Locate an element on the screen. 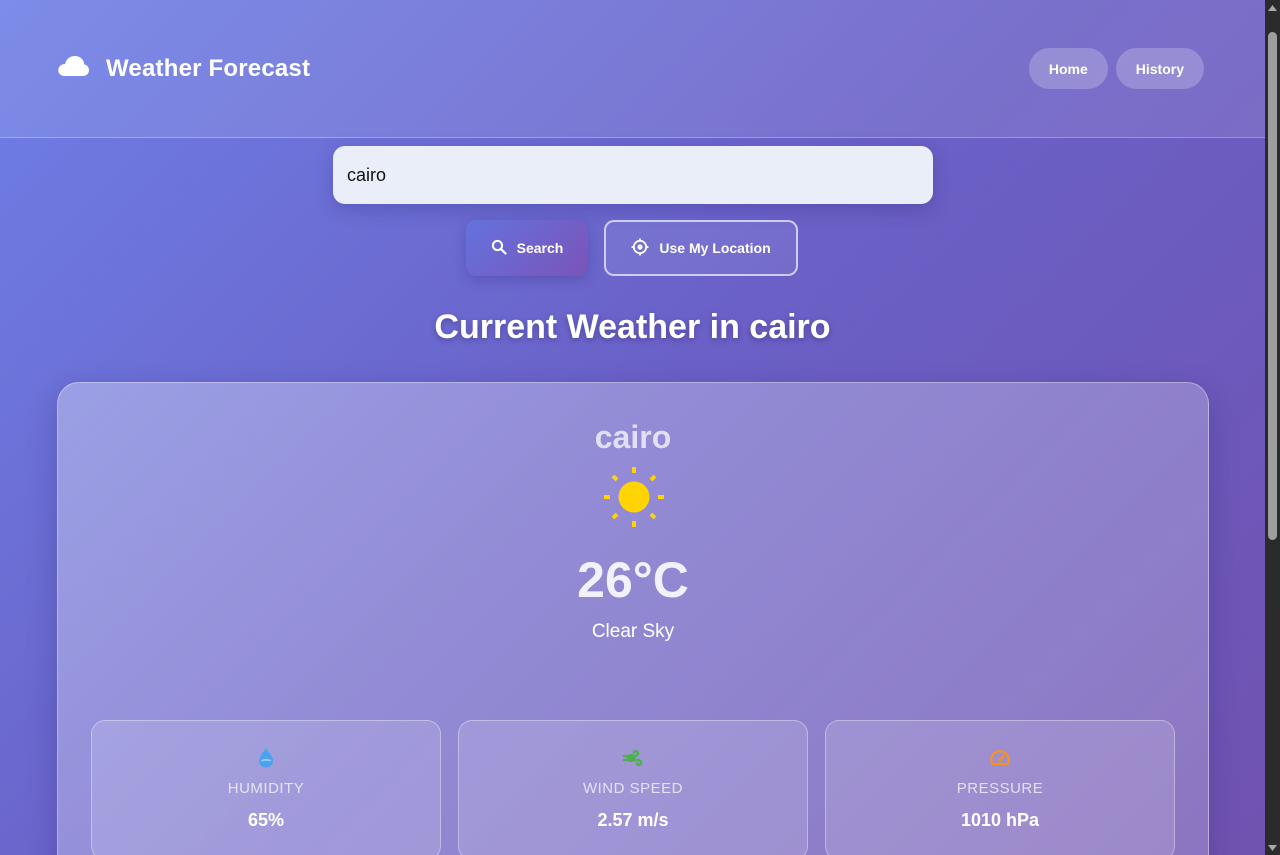 This screenshot has width=1280, height=855. cloud-icon is located at coordinates (73, 68).